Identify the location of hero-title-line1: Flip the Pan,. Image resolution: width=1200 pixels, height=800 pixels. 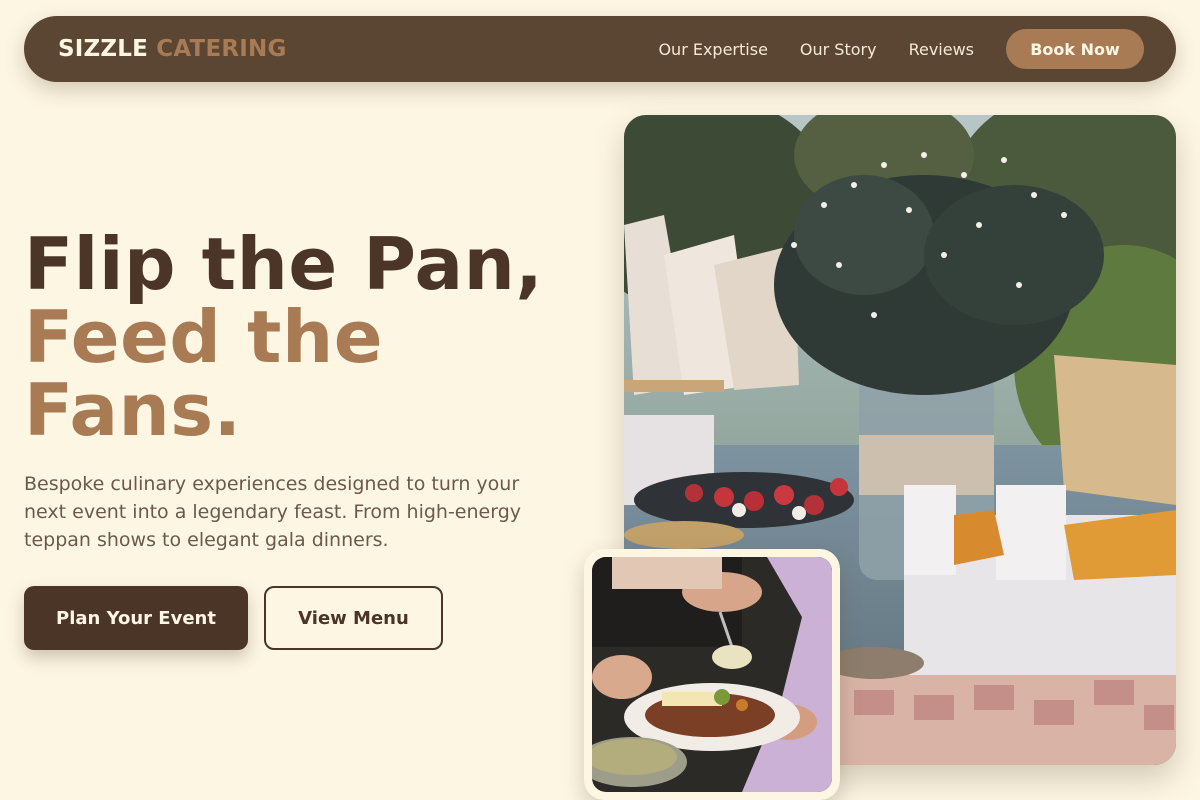
(284, 264).